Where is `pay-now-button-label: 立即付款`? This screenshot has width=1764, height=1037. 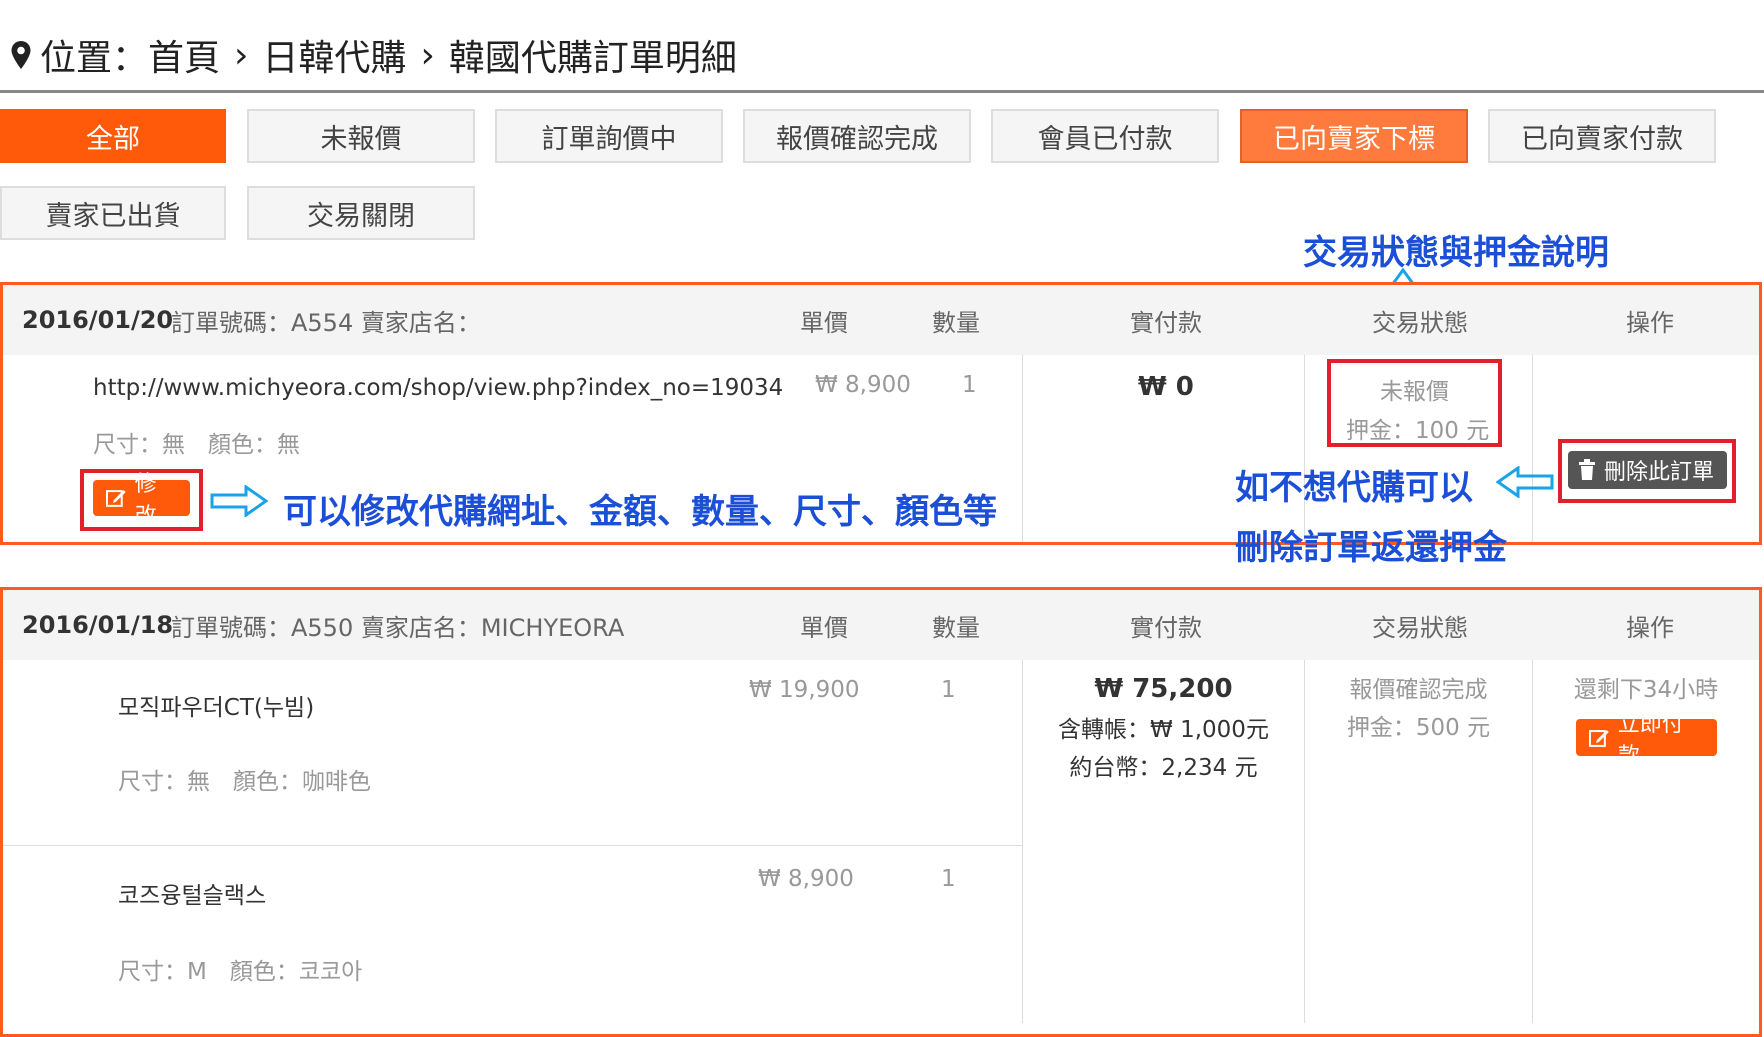
pay-now-button-label: 立即付款 is located at coordinates (1650, 740).